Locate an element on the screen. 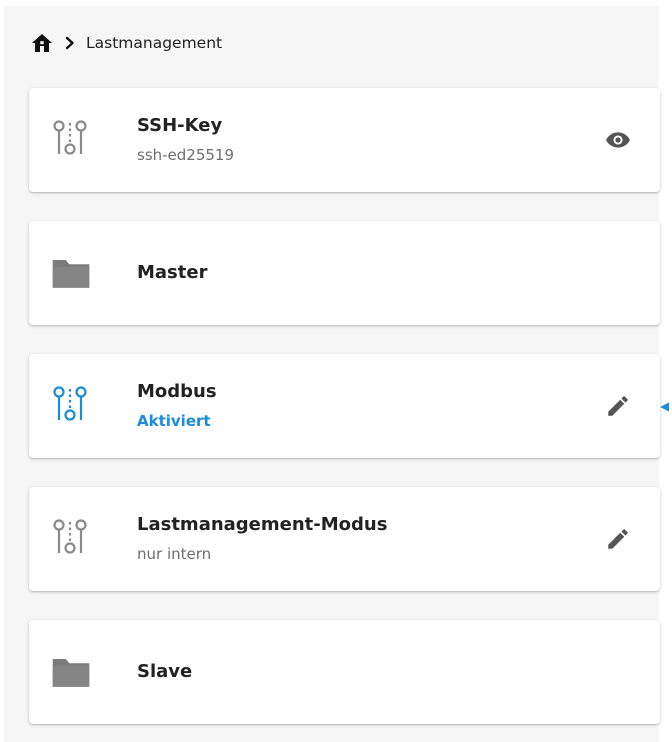 The height and width of the screenshot is (742, 672). card-ssh-key: SSH-Key ssh-ed25519 is located at coordinates (344, 140).